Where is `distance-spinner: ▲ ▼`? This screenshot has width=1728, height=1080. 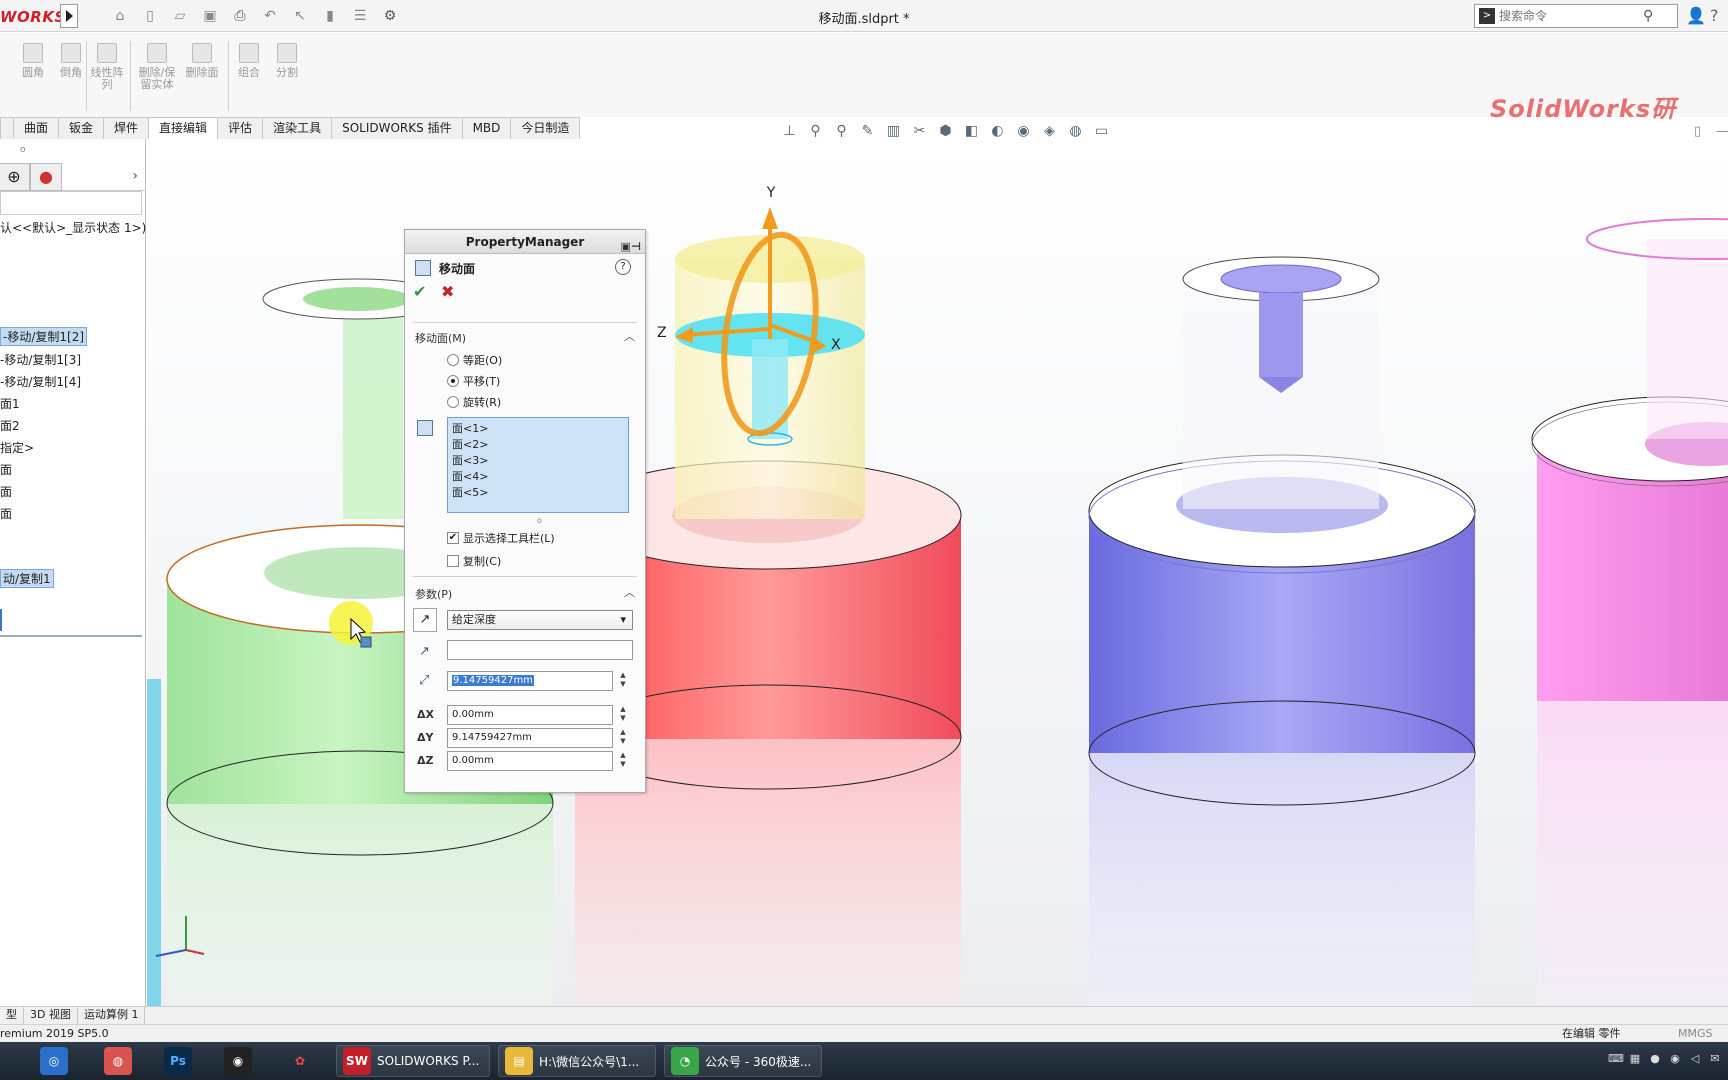
distance-spinner: ▲ ▼ is located at coordinates (623, 681).